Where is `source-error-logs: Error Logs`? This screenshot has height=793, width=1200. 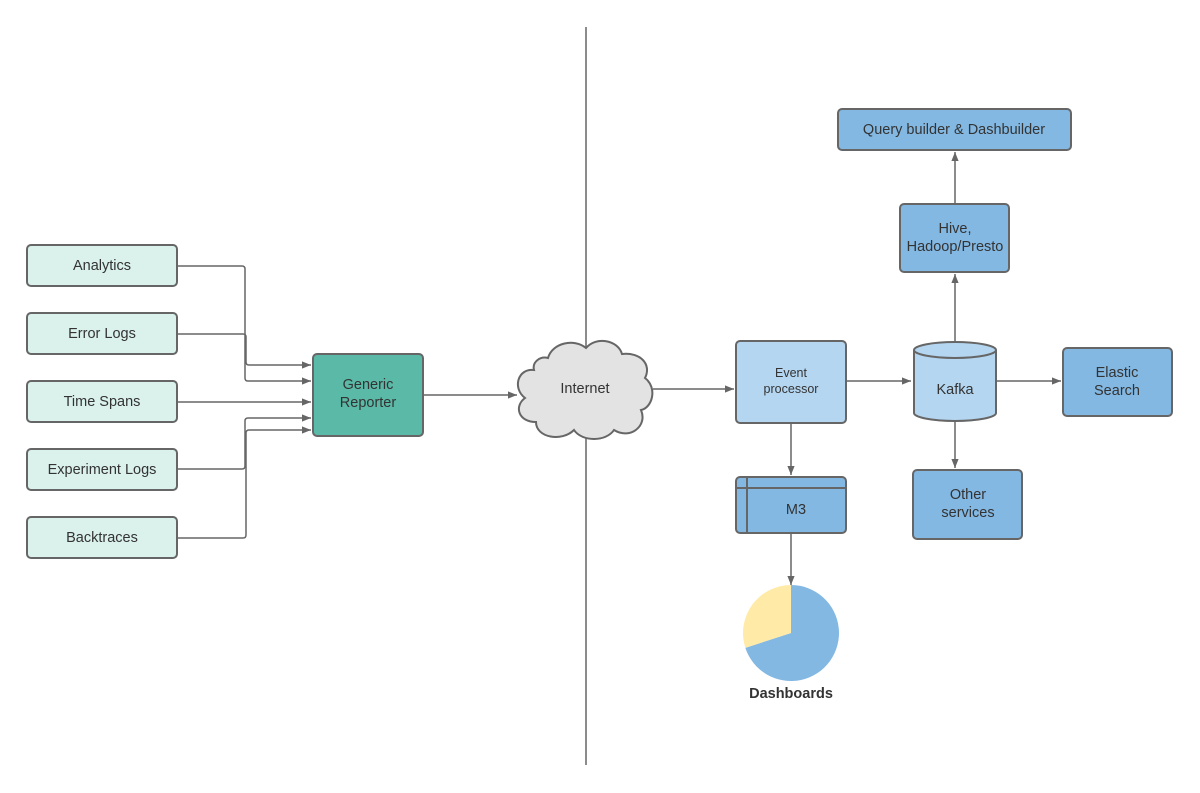 source-error-logs: Error Logs is located at coordinates (102, 333).